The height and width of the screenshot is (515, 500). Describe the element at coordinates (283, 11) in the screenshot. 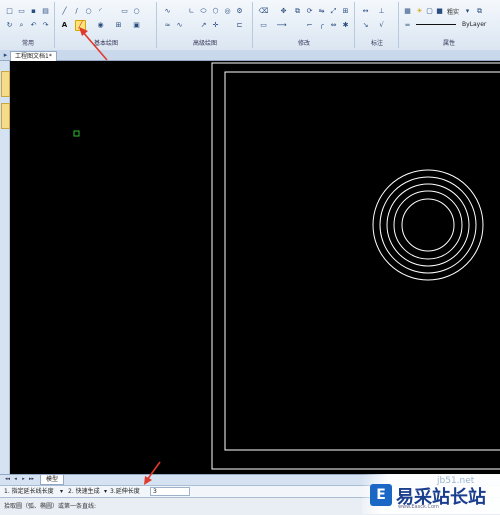

I see `move-icon: ✥` at that location.